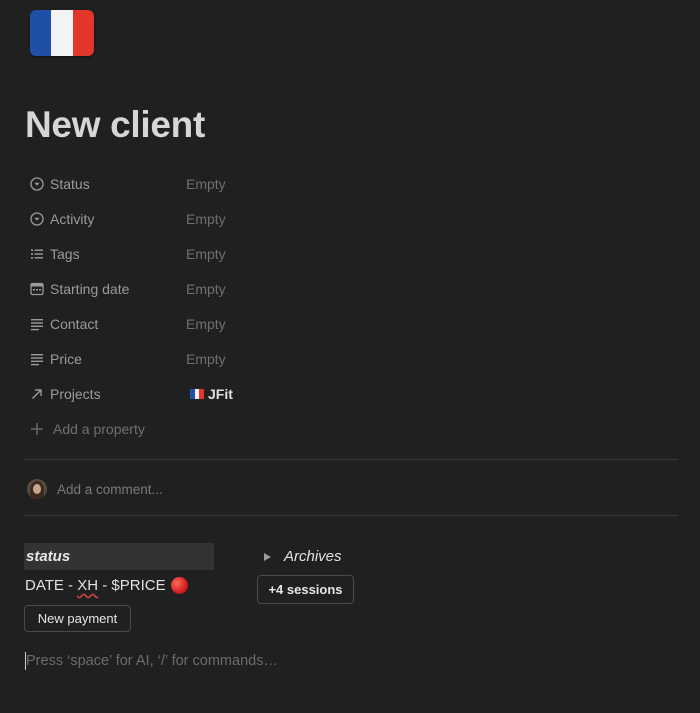 Image resolution: width=700 pixels, height=713 pixels. Describe the element at coordinates (351, 183) in the screenshot. I see `property-status: Status Empty` at that location.